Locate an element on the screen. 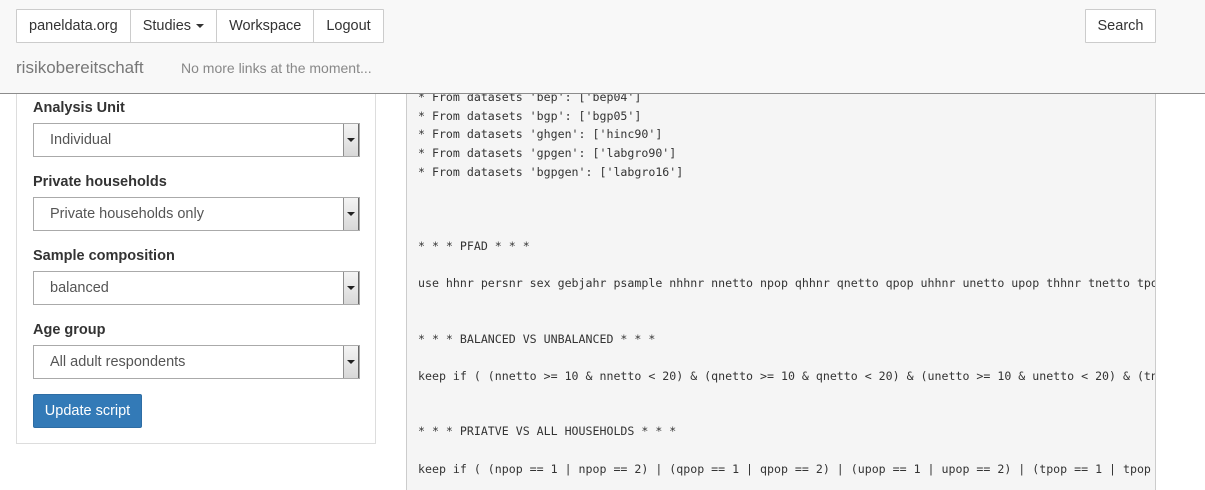 The image size is (1205, 490). sample-composition-value: balanced is located at coordinates (79, 288).